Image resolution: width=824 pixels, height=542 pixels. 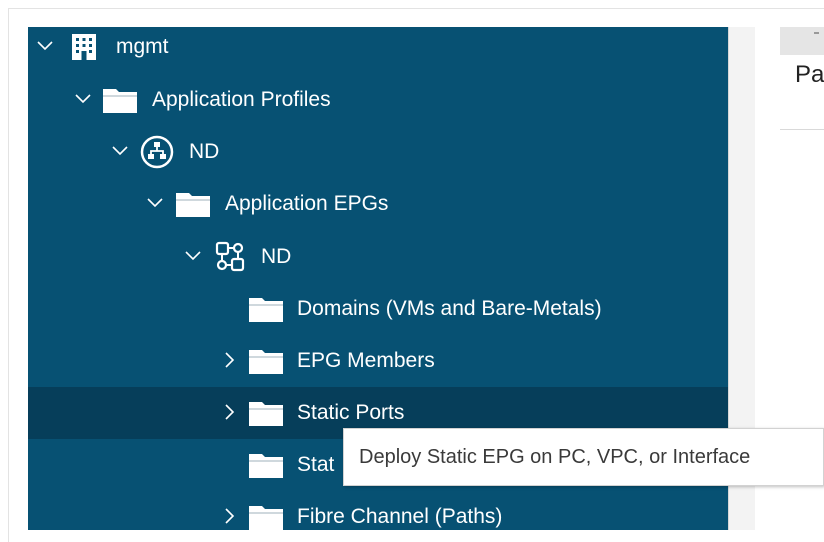 I want to click on tree-node-mgmt: mgmt, so click(x=378, y=50).